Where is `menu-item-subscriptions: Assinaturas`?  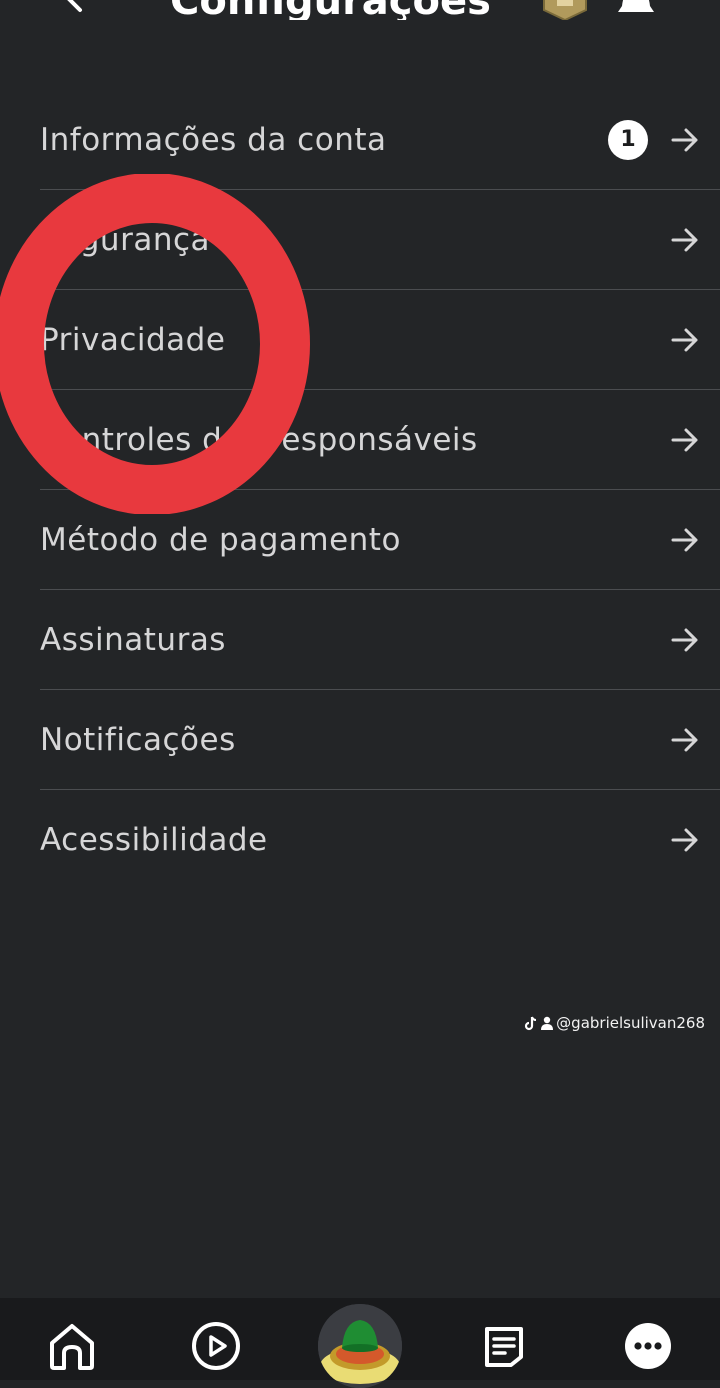
menu-item-subscriptions: Assinaturas is located at coordinates (380, 640).